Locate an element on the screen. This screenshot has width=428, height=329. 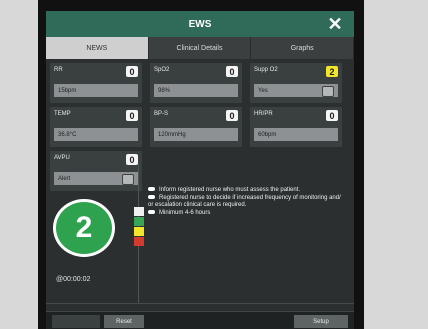
field-supp-o2: Supp O2 2 Yes is located at coordinates (296, 83).